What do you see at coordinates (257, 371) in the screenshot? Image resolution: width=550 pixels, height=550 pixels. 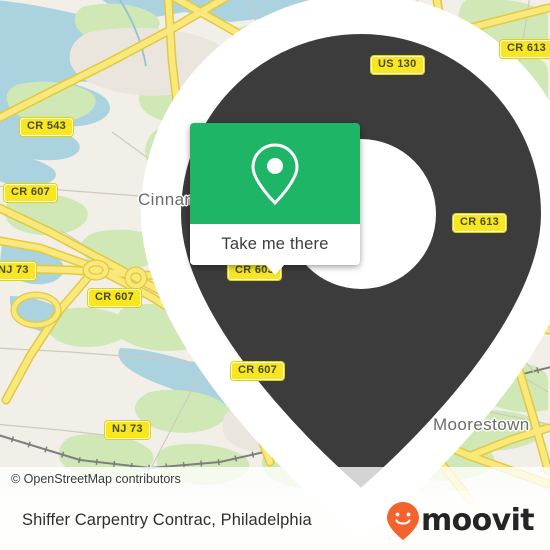 I see `road-shield-cr-607-bottom: CR 607` at bounding box center [257, 371].